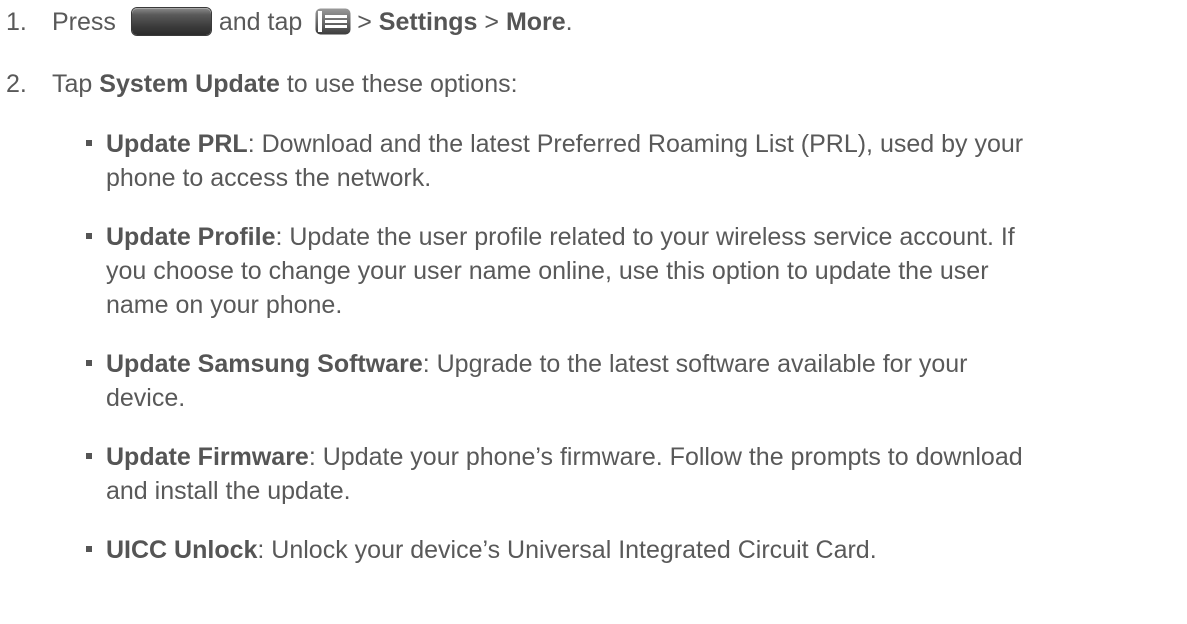 This screenshot has height=624, width=1187. What do you see at coordinates (177, 144) in the screenshot?
I see `option-title: Update PRL` at bounding box center [177, 144].